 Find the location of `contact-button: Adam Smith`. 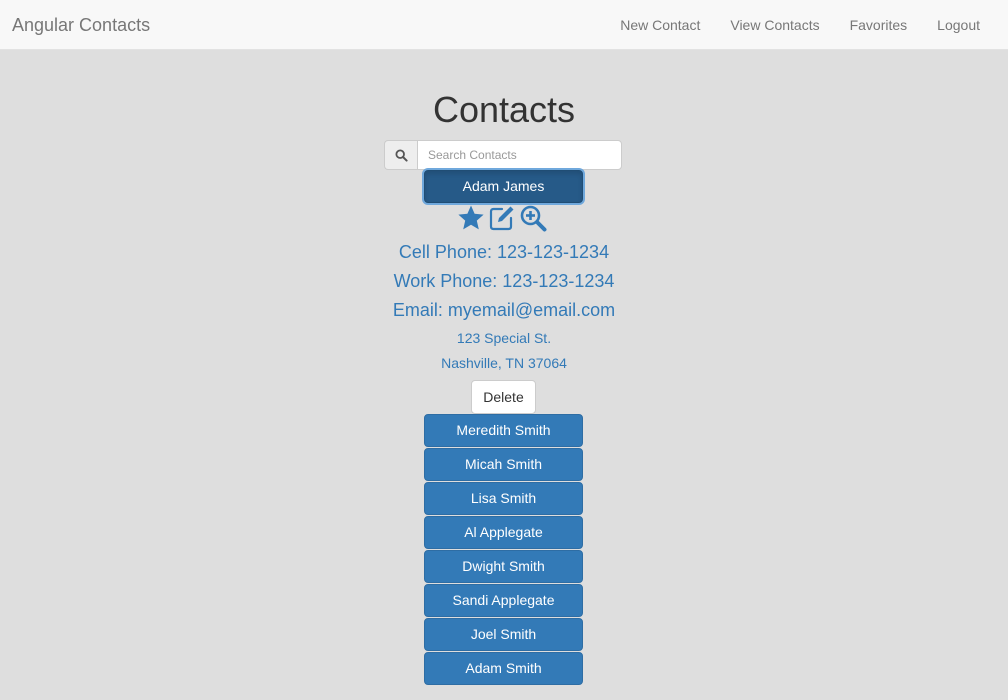

contact-button: Adam Smith is located at coordinates (503, 668).